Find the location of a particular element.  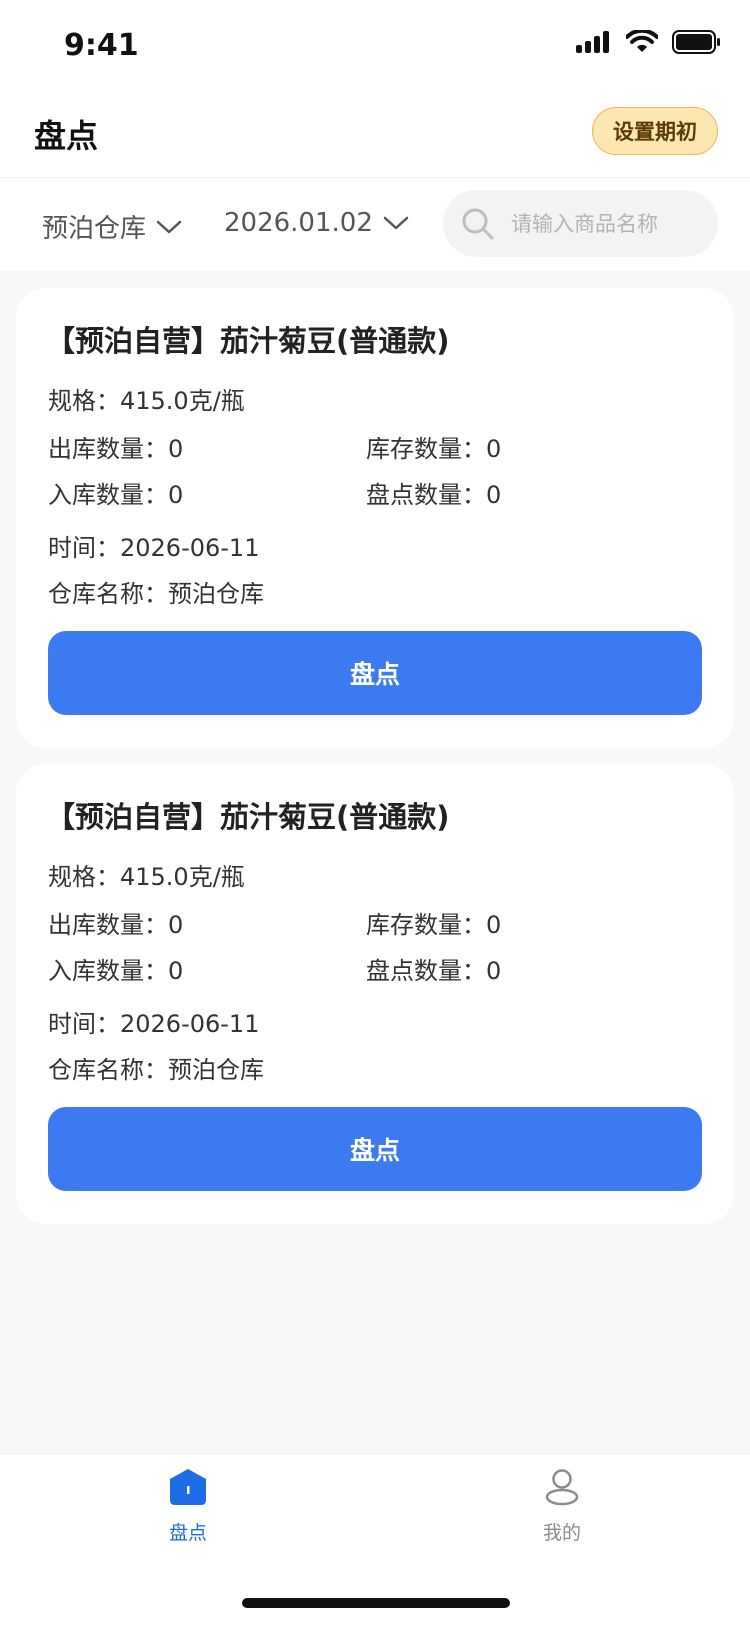

page-title: 盘点 is located at coordinates (66, 136).